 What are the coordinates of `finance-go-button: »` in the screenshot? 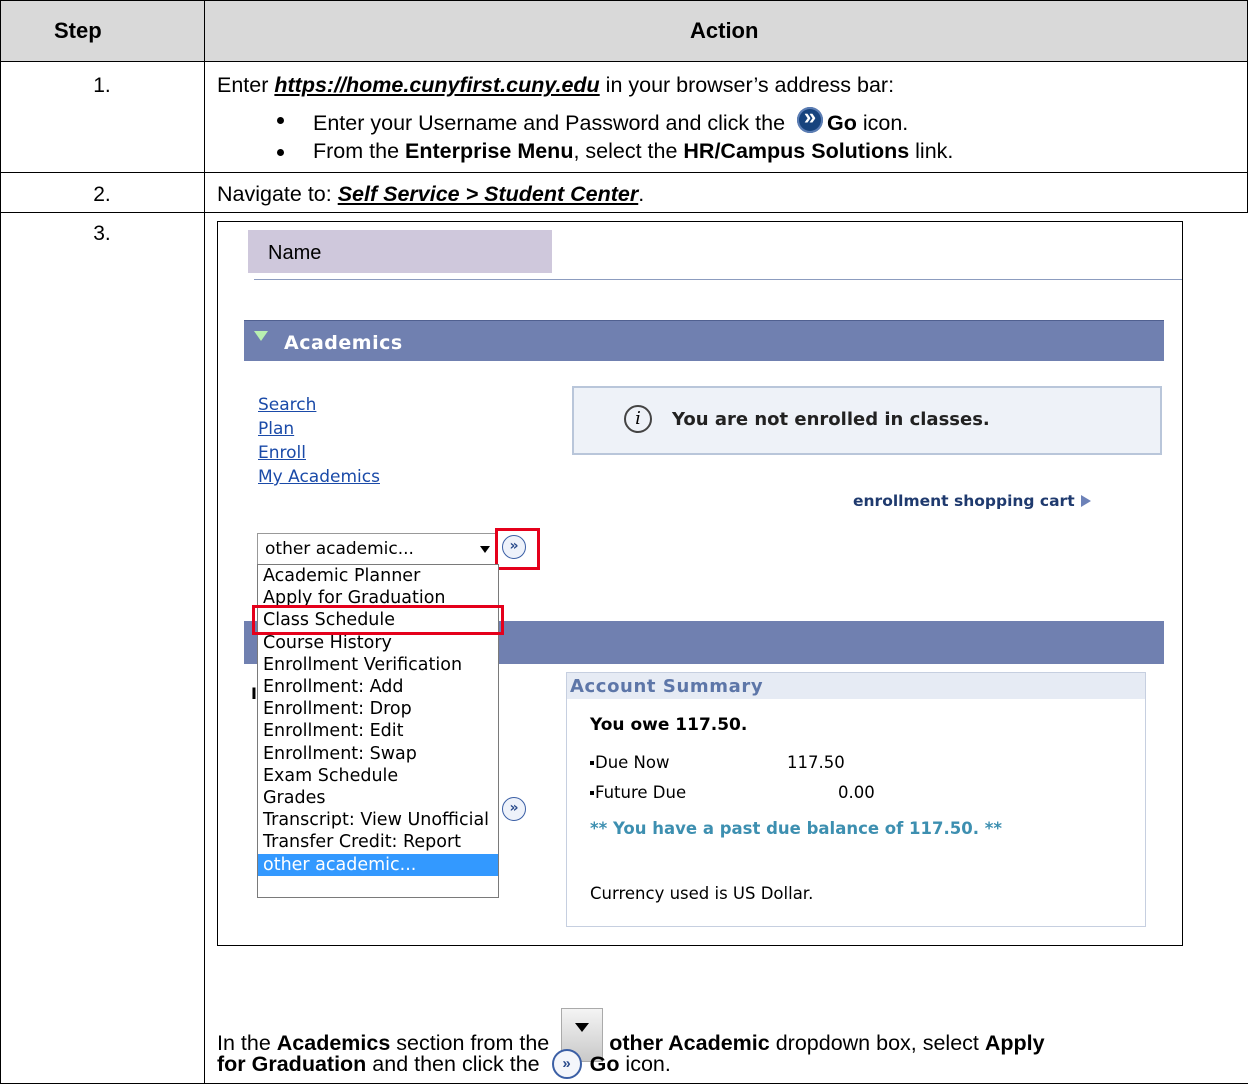 It's located at (514, 809).